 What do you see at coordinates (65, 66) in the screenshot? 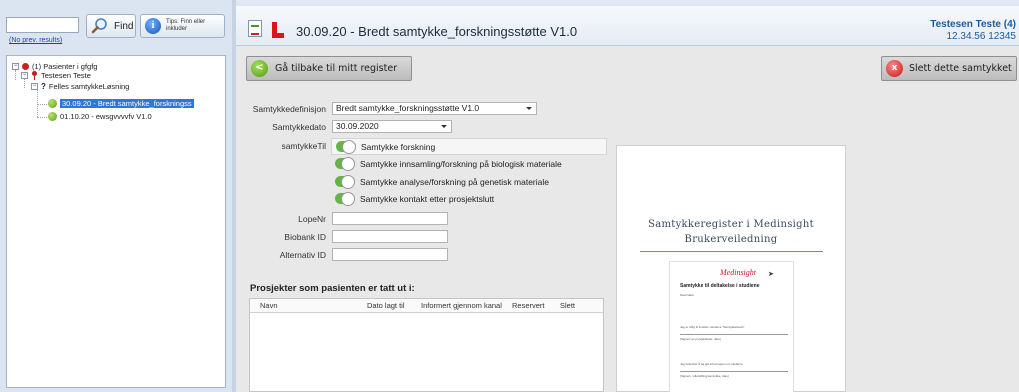
I see `tree-node-label: (1) Pasienter i gfgfg` at bounding box center [65, 66].